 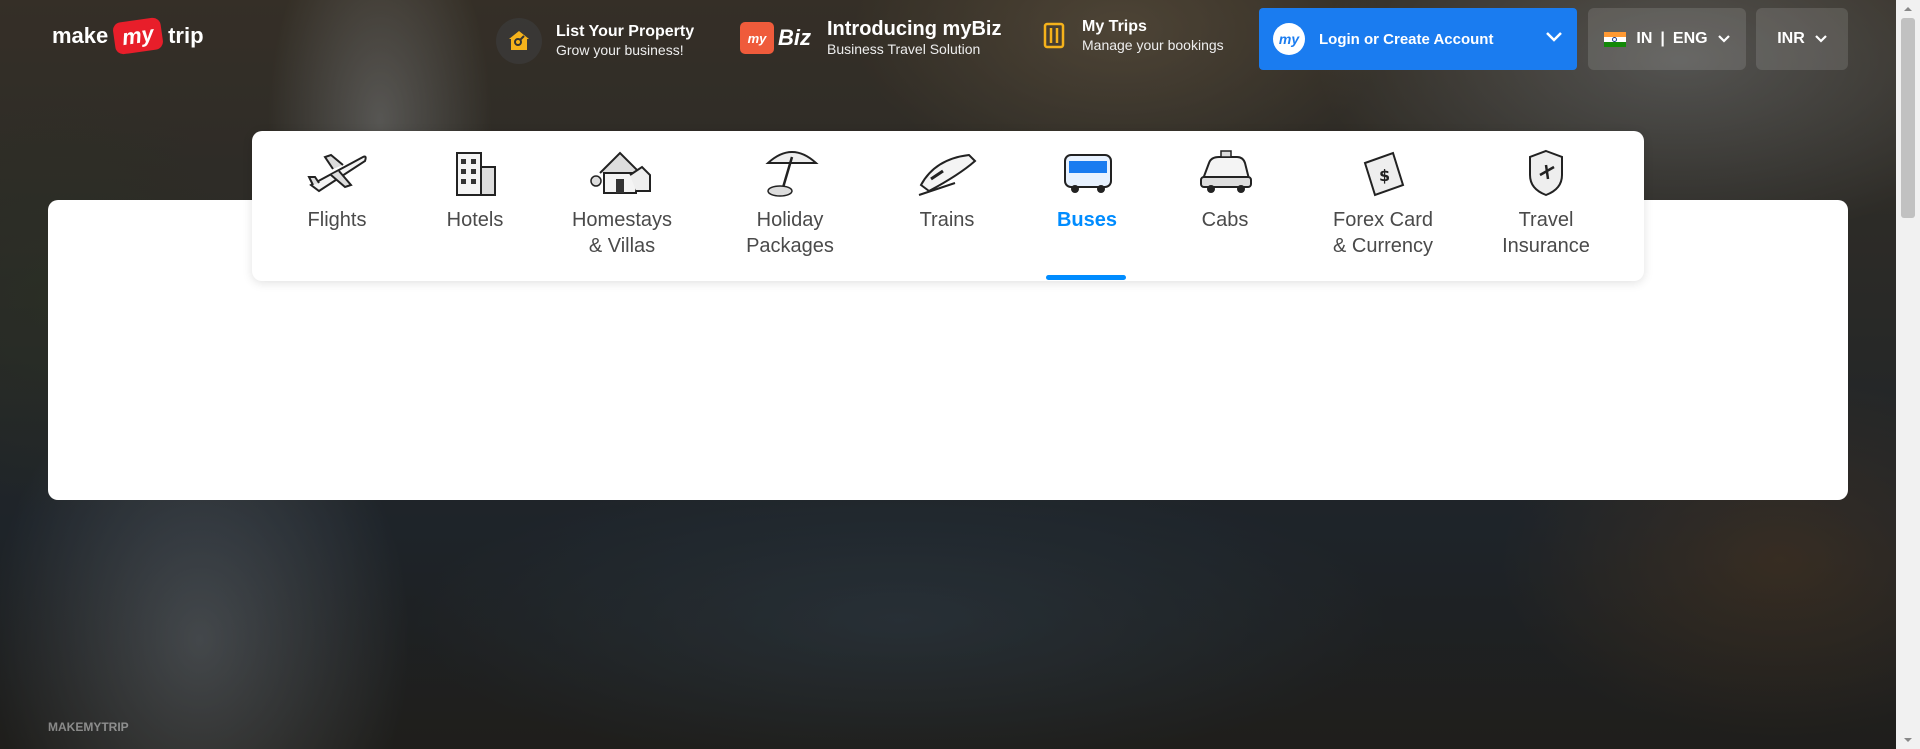 I want to click on nav-label: Hotels, so click(x=475, y=220).